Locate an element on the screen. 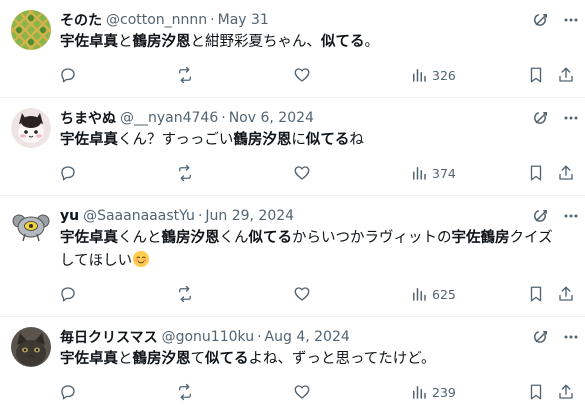 The image size is (585, 413). green-lattice-avatar-icon is located at coordinates (31, 30).